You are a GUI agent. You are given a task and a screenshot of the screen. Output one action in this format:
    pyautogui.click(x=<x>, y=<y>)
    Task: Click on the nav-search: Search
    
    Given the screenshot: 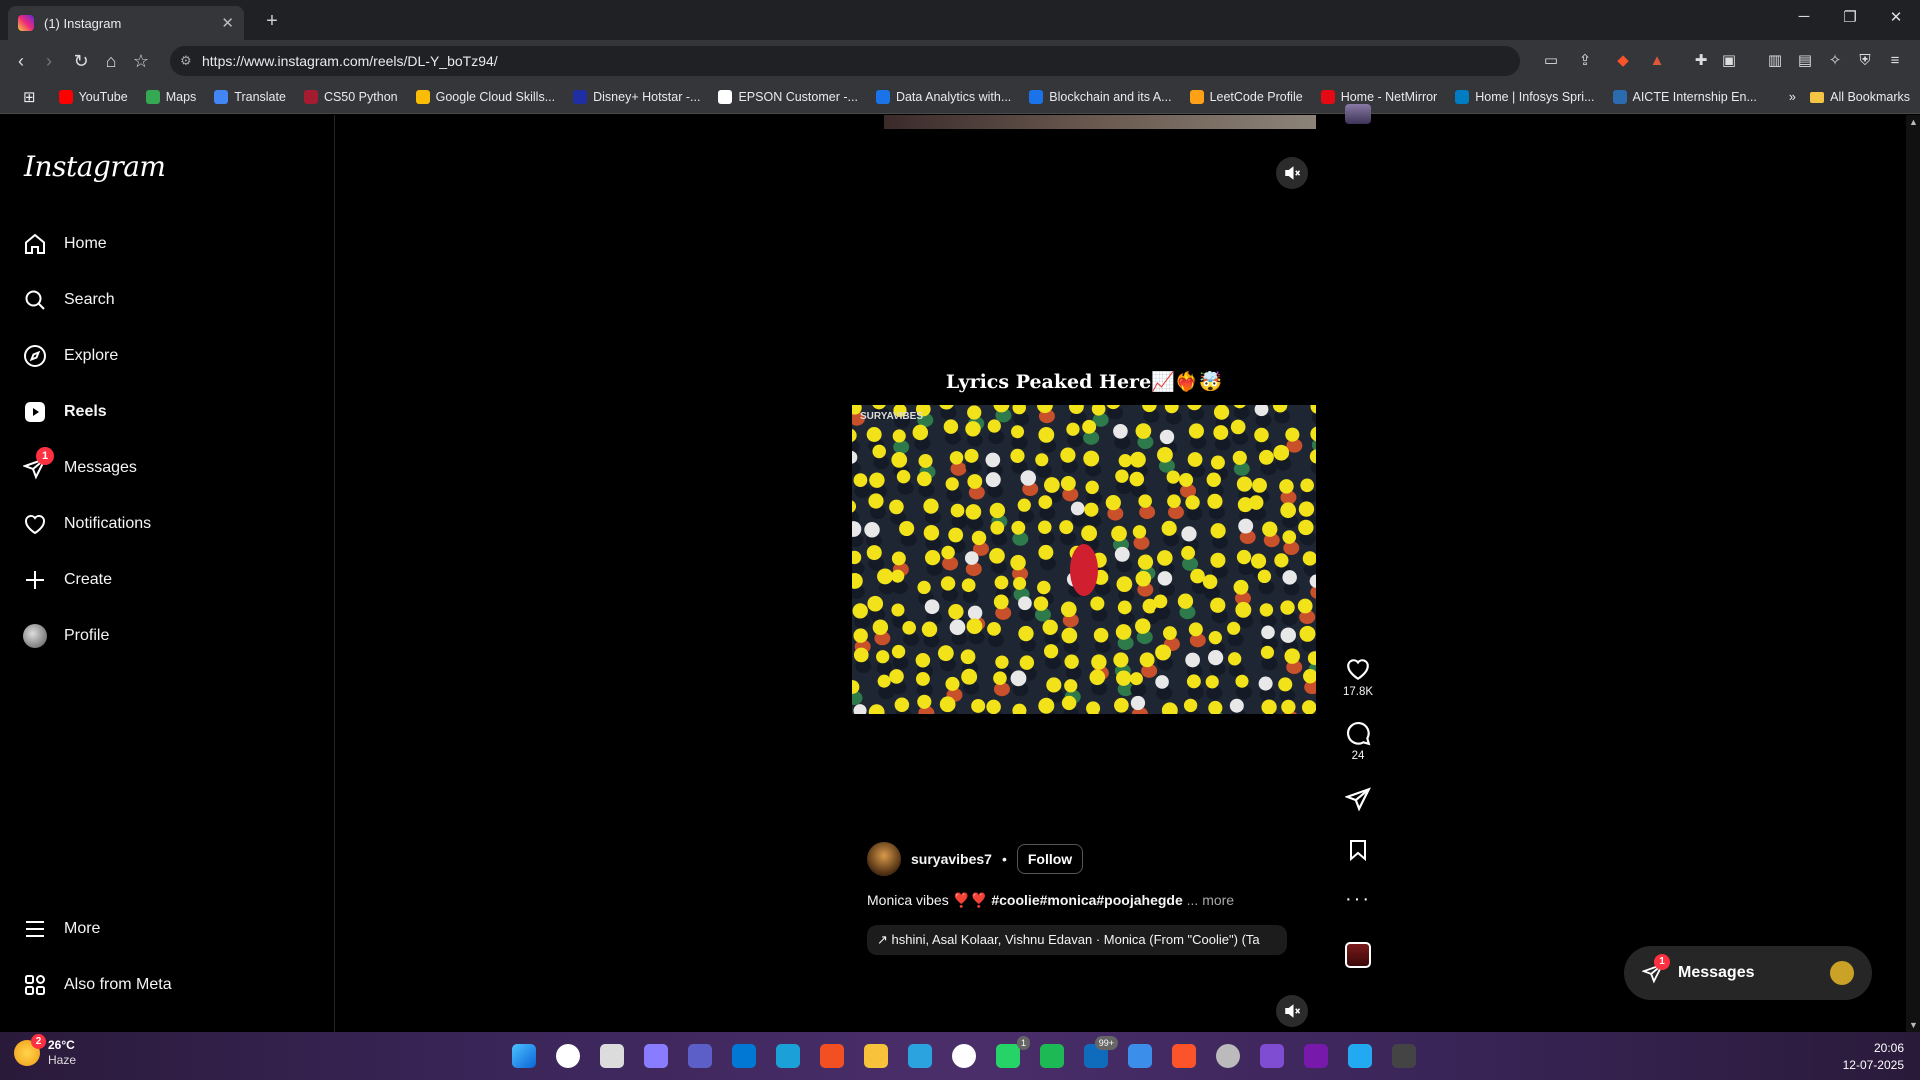 What is the action you would take?
    pyautogui.click(x=68, y=300)
    